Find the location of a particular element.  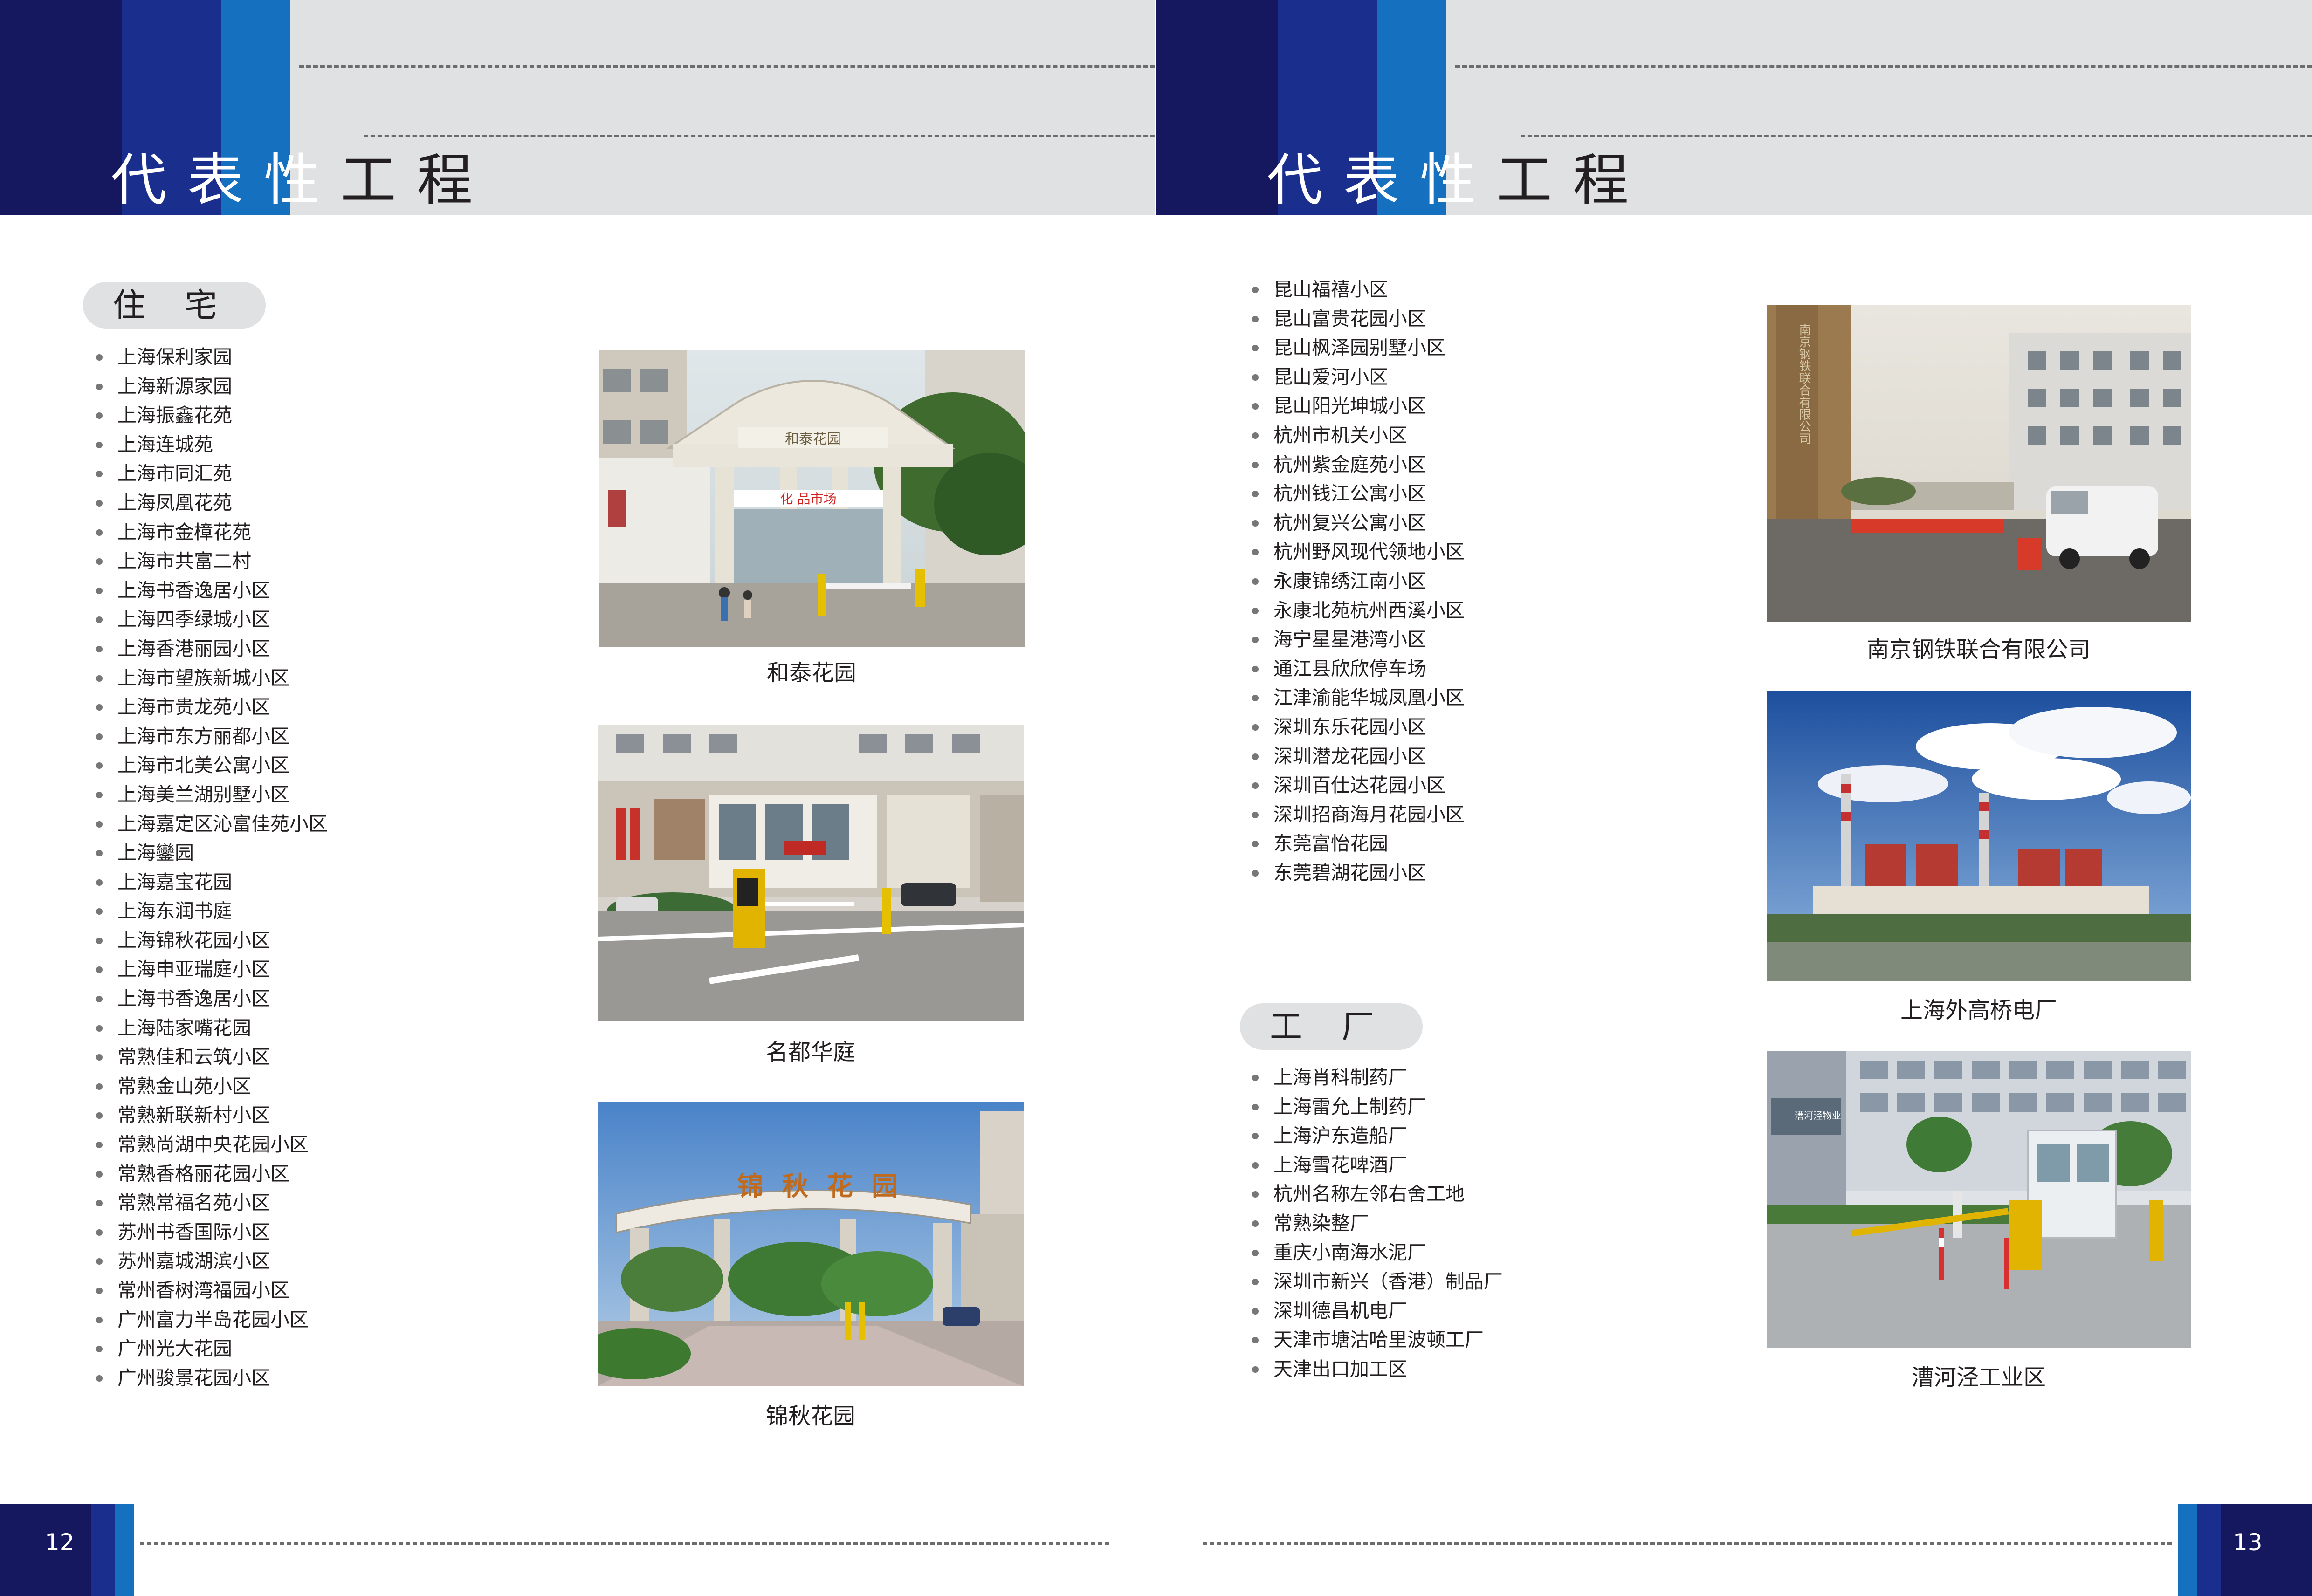

left-footer-block-mid is located at coordinates (103, 1550).